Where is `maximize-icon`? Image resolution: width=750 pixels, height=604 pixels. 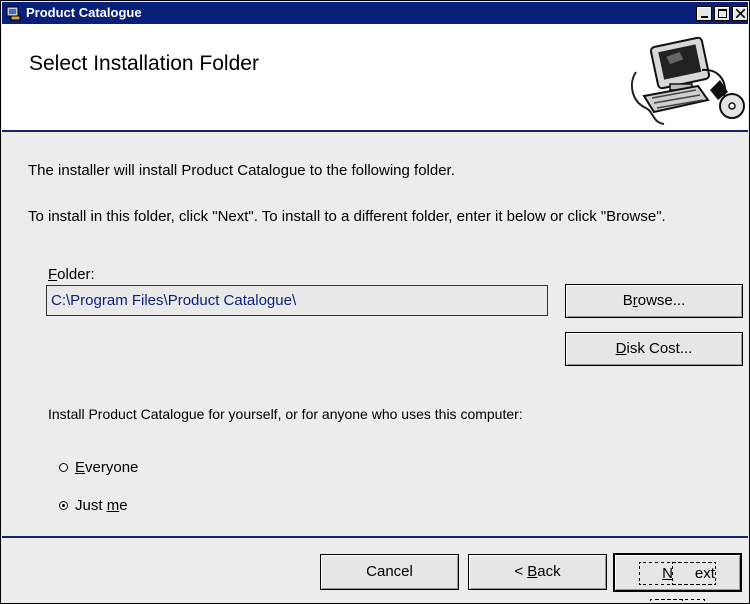
maximize-icon is located at coordinates (722, 13).